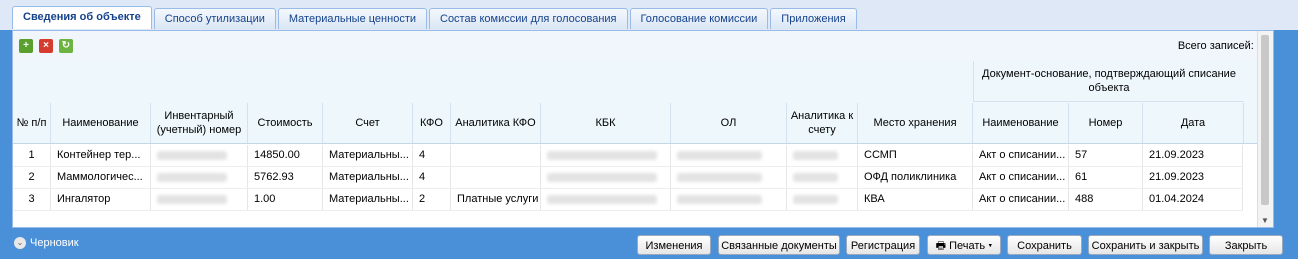 The width and height of the screenshot is (1298, 259). What do you see at coordinates (496, 199) in the screenshot?
I see `cell-kfo-analytics: Платные услуги` at bounding box center [496, 199].